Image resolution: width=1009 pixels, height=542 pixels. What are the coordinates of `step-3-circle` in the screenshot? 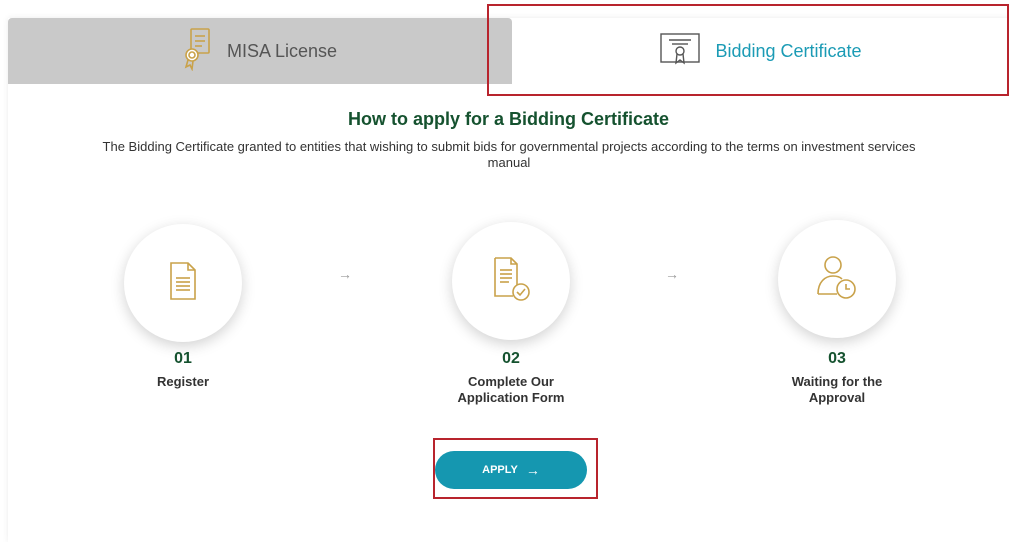 It's located at (837, 279).